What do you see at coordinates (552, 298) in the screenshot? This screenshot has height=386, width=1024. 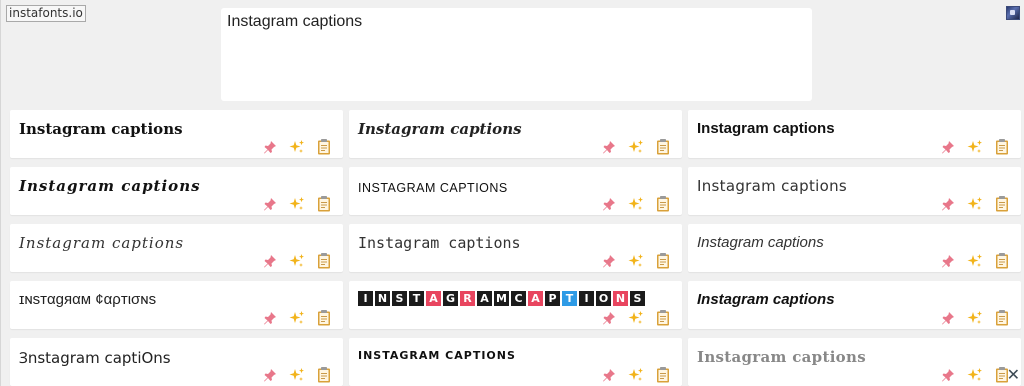 I see `letter-tile: P` at bounding box center [552, 298].